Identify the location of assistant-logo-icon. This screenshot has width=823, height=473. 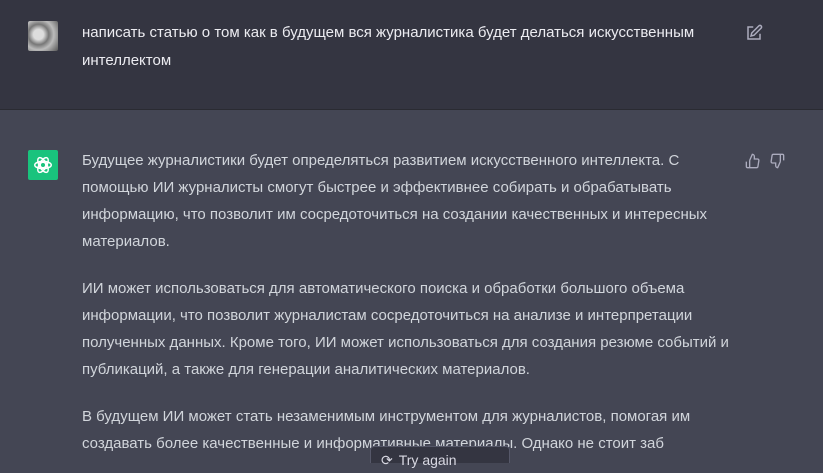
(43, 165).